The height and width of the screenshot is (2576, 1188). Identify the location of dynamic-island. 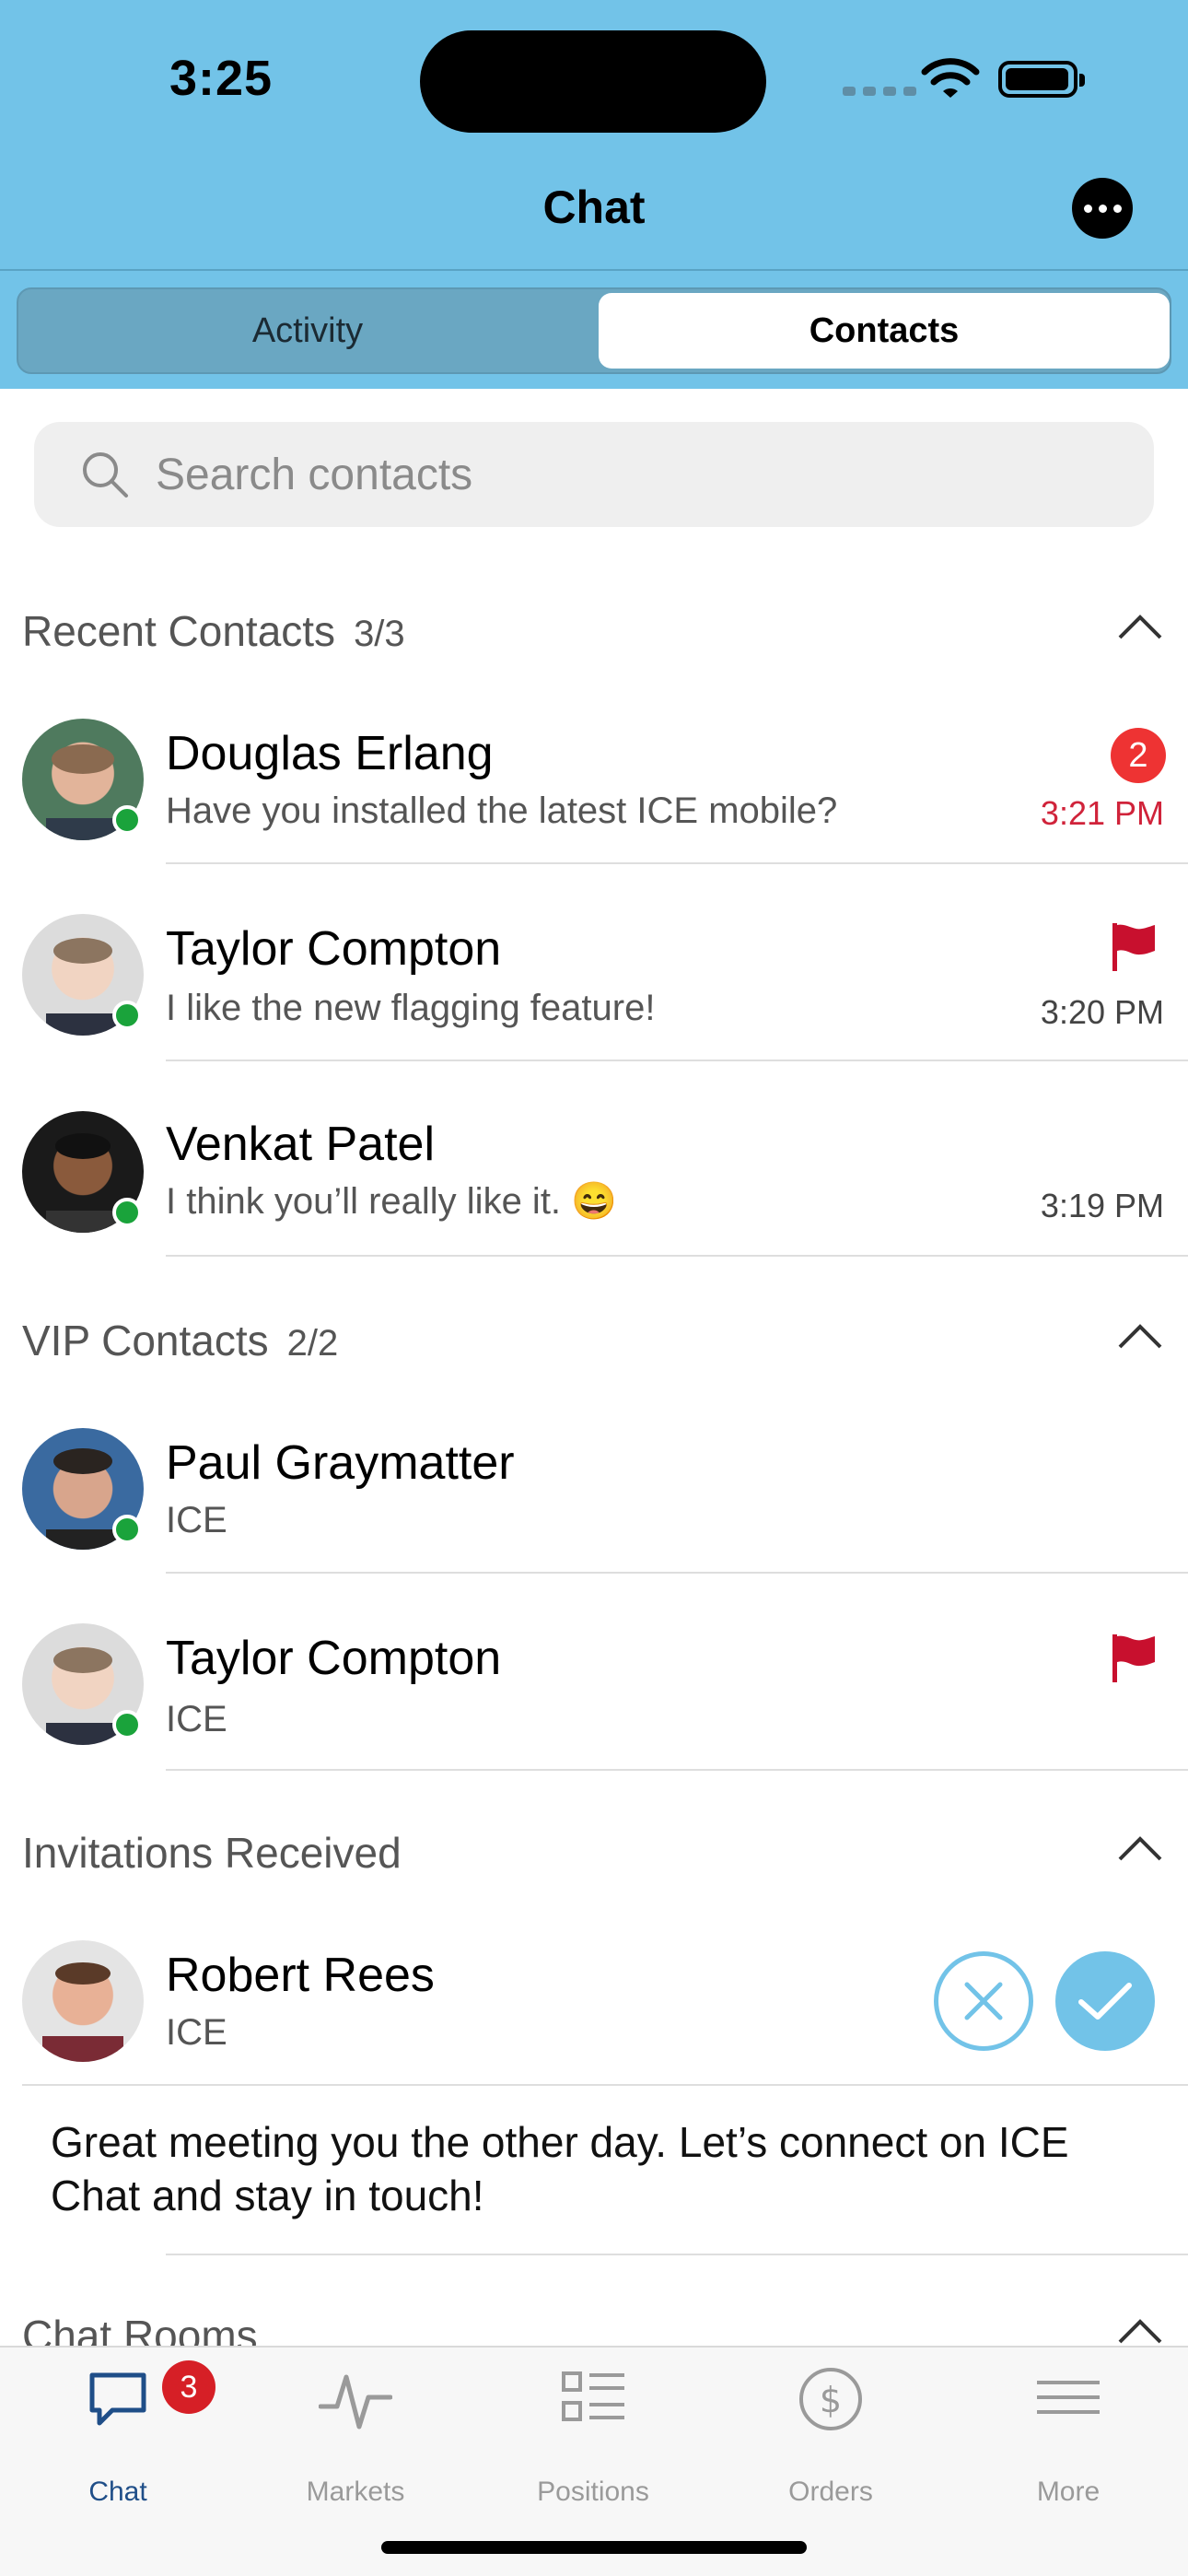
(593, 81).